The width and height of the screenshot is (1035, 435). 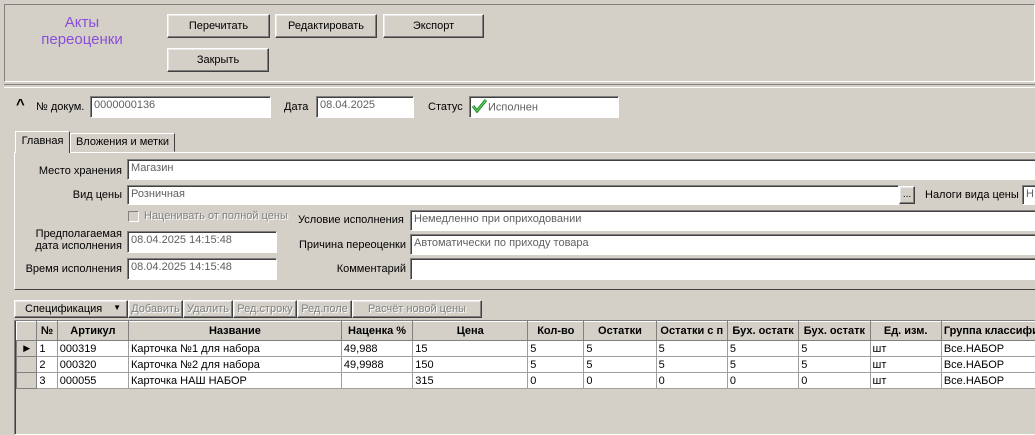 What do you see at coordinates (92, 331) in the screenshot?
I see `column-header: Артикул` at bounding box center [92, 331].